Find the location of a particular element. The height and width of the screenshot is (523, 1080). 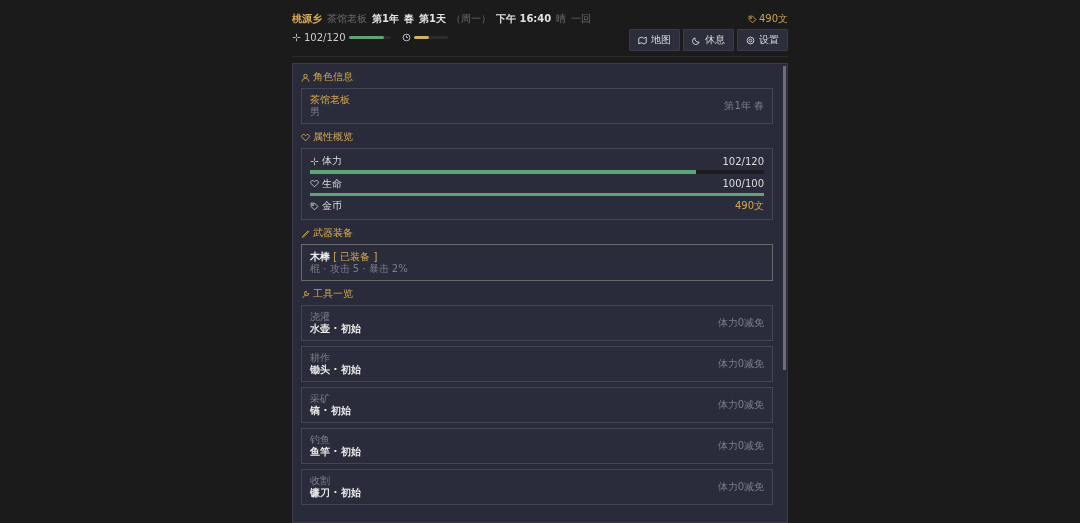

weapon-name: 木棒 is located at coordinates (320, 256).